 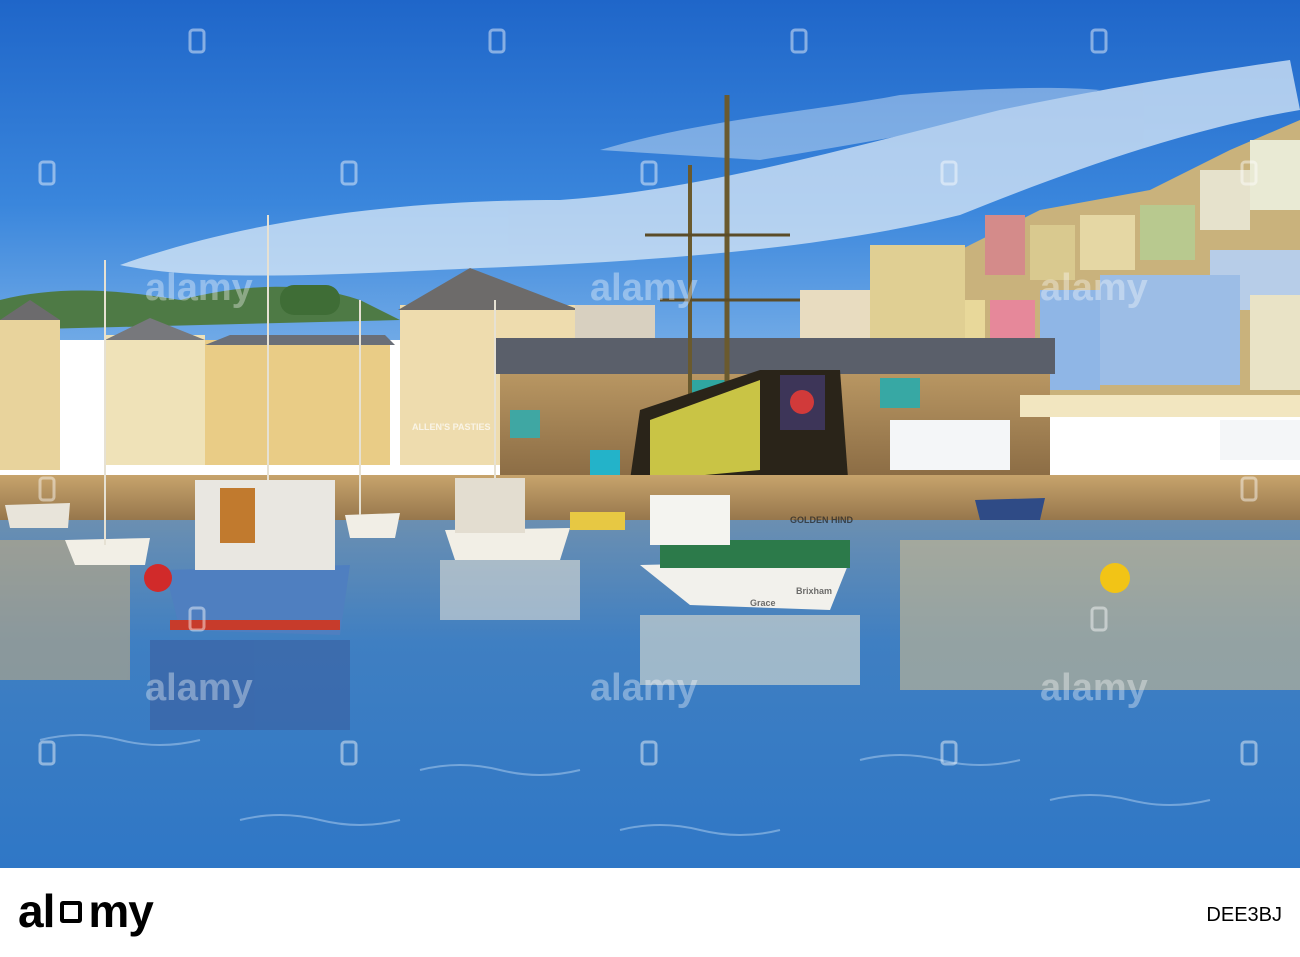 I want to click on terrace-canopy, so click(x=1160, y=406).